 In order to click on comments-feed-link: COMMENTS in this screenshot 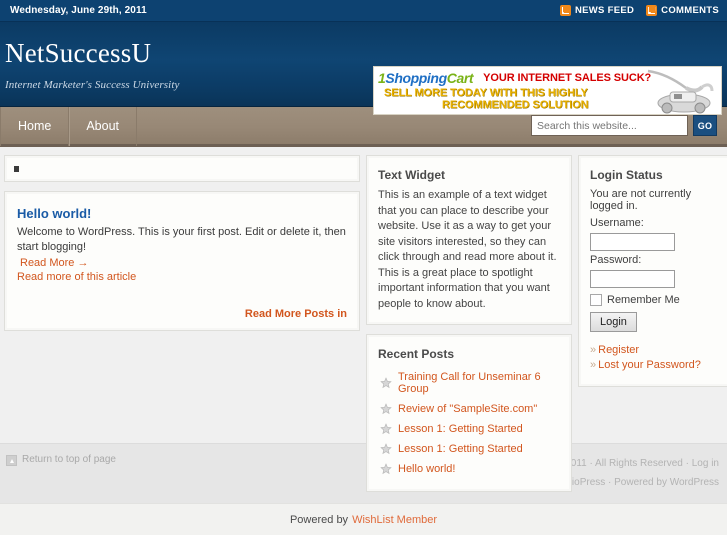, I will do `click(682, 10)`.